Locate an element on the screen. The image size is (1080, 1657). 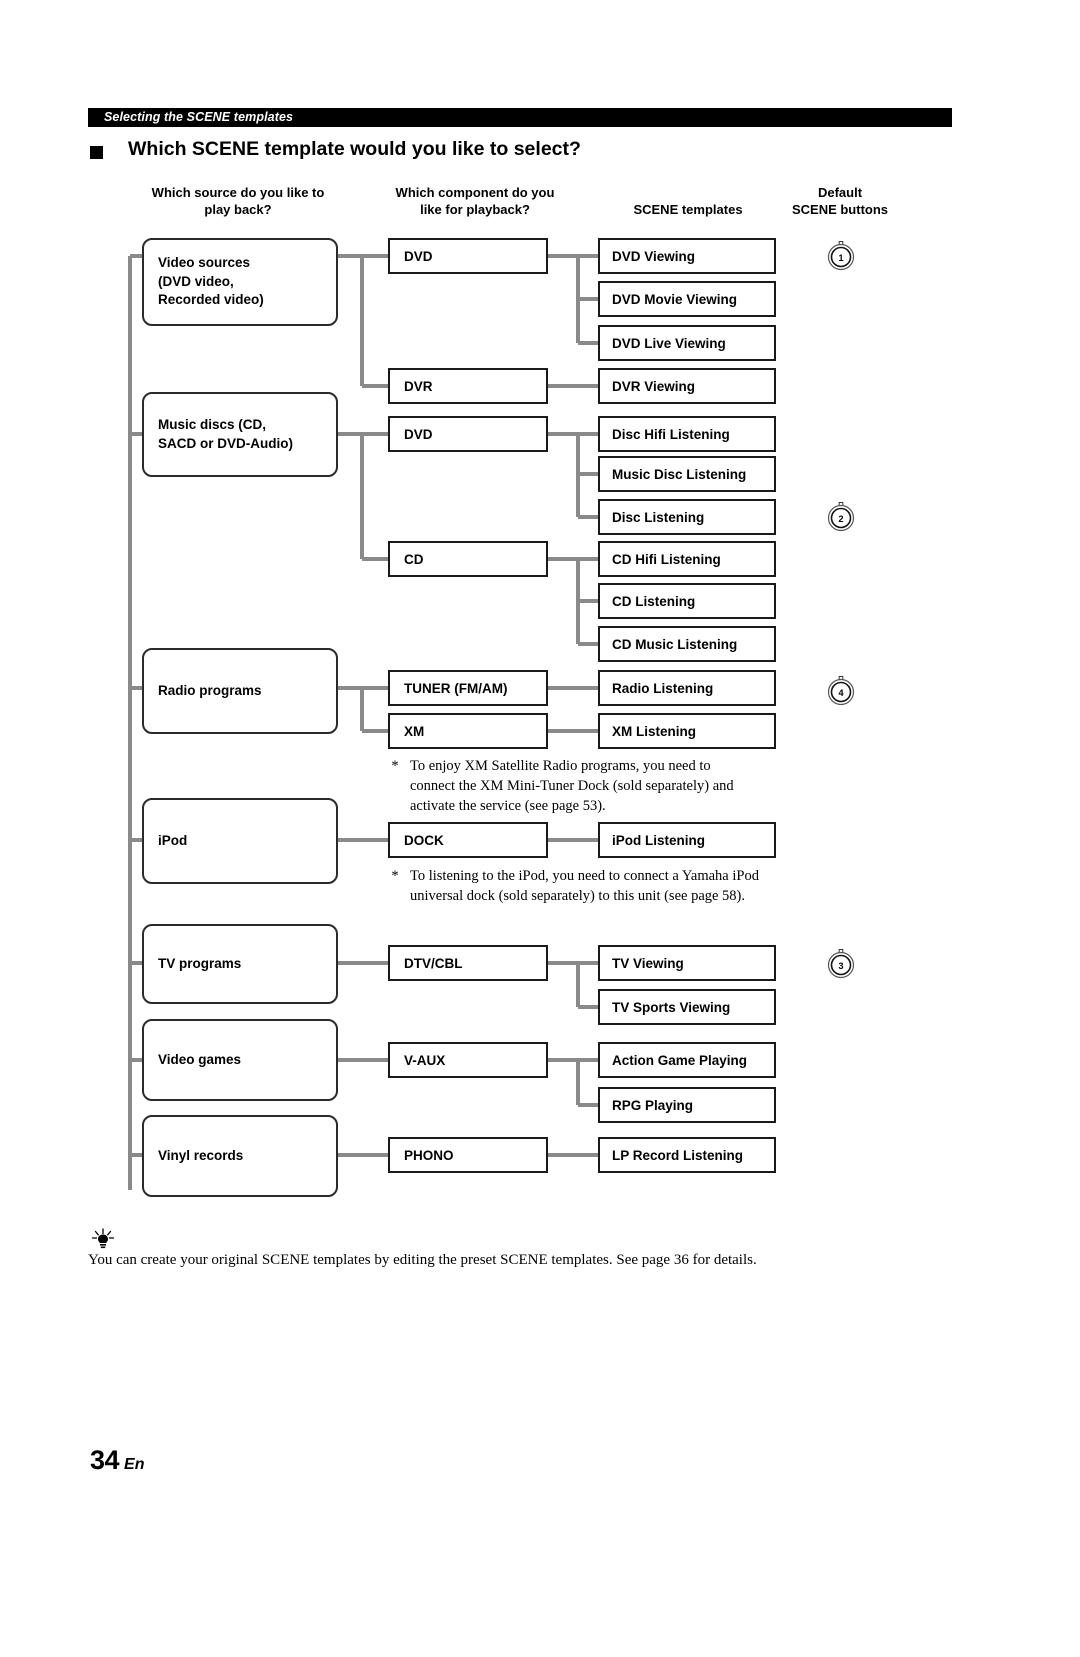
template-box-radio-listening: Radio Listening is located at coordinates (687, 688).